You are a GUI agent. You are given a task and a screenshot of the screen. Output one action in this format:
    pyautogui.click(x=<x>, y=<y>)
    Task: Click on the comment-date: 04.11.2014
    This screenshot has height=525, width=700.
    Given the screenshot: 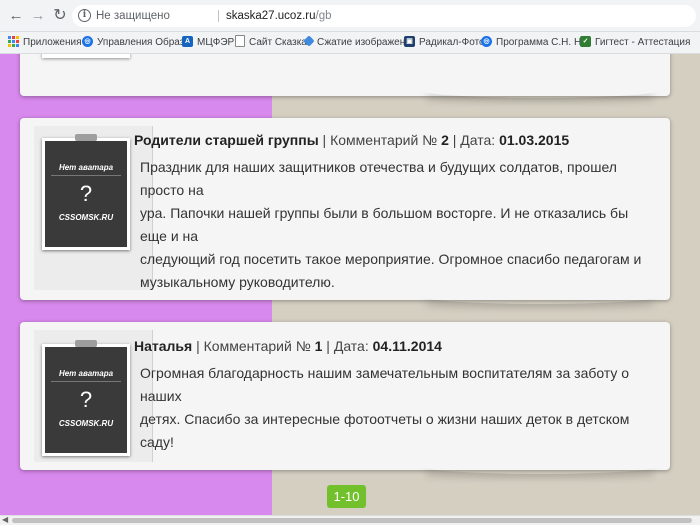 What is the action you would take?
    pyautogui.click(x=407, y=346)
    